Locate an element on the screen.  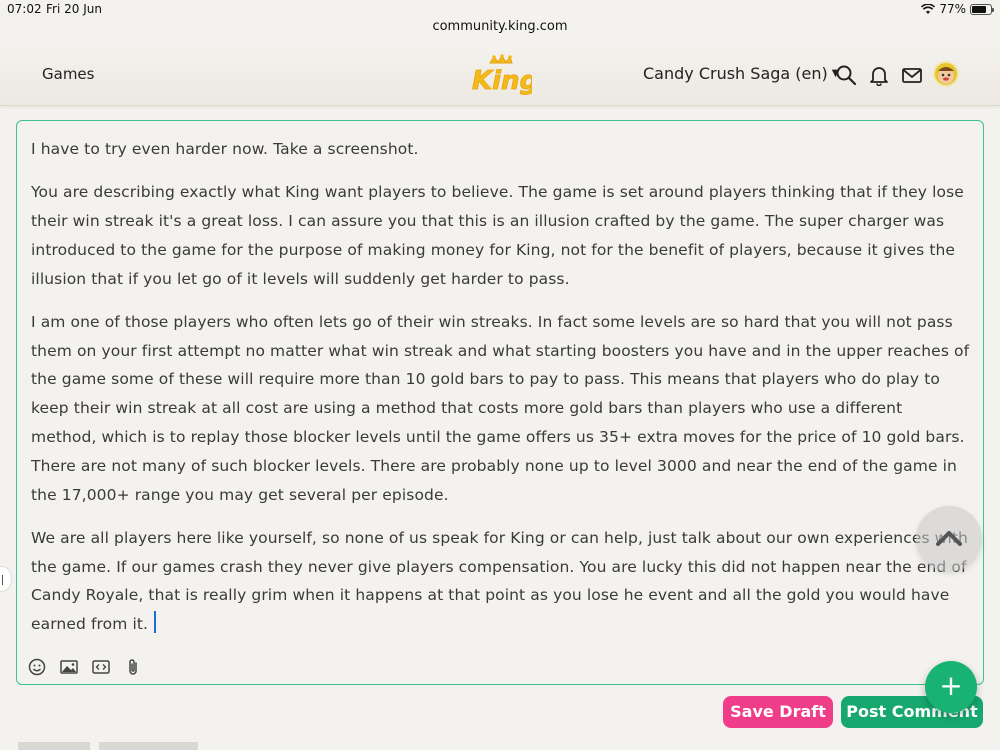
url-bar: community.king.com is located at coordinates (500, 28).